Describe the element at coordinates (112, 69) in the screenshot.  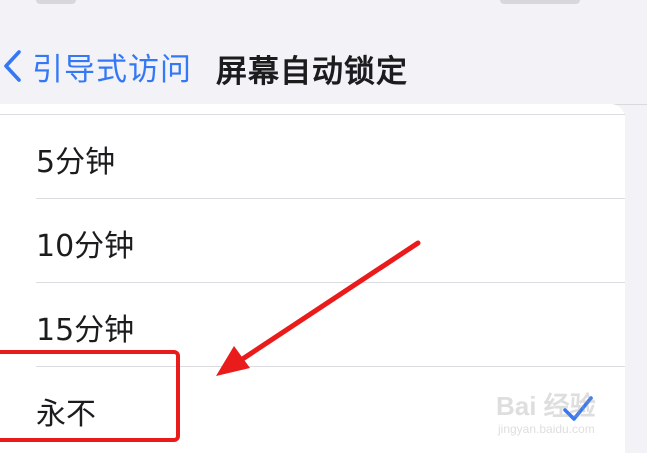
I see `back-button-label: 引导式访问` at that location.